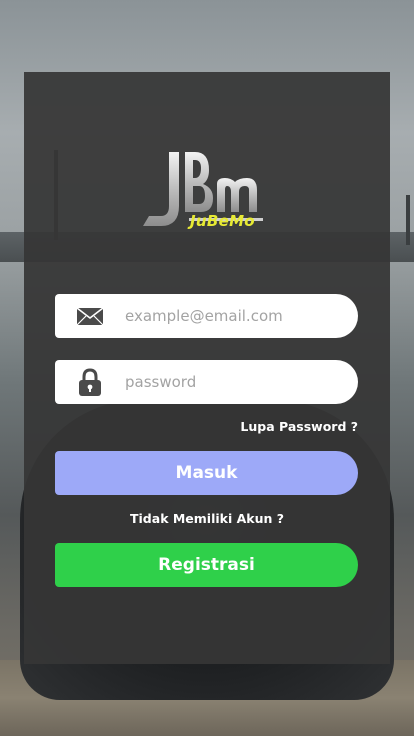  I want to click on login-button: Masuk, so click(206, 473).